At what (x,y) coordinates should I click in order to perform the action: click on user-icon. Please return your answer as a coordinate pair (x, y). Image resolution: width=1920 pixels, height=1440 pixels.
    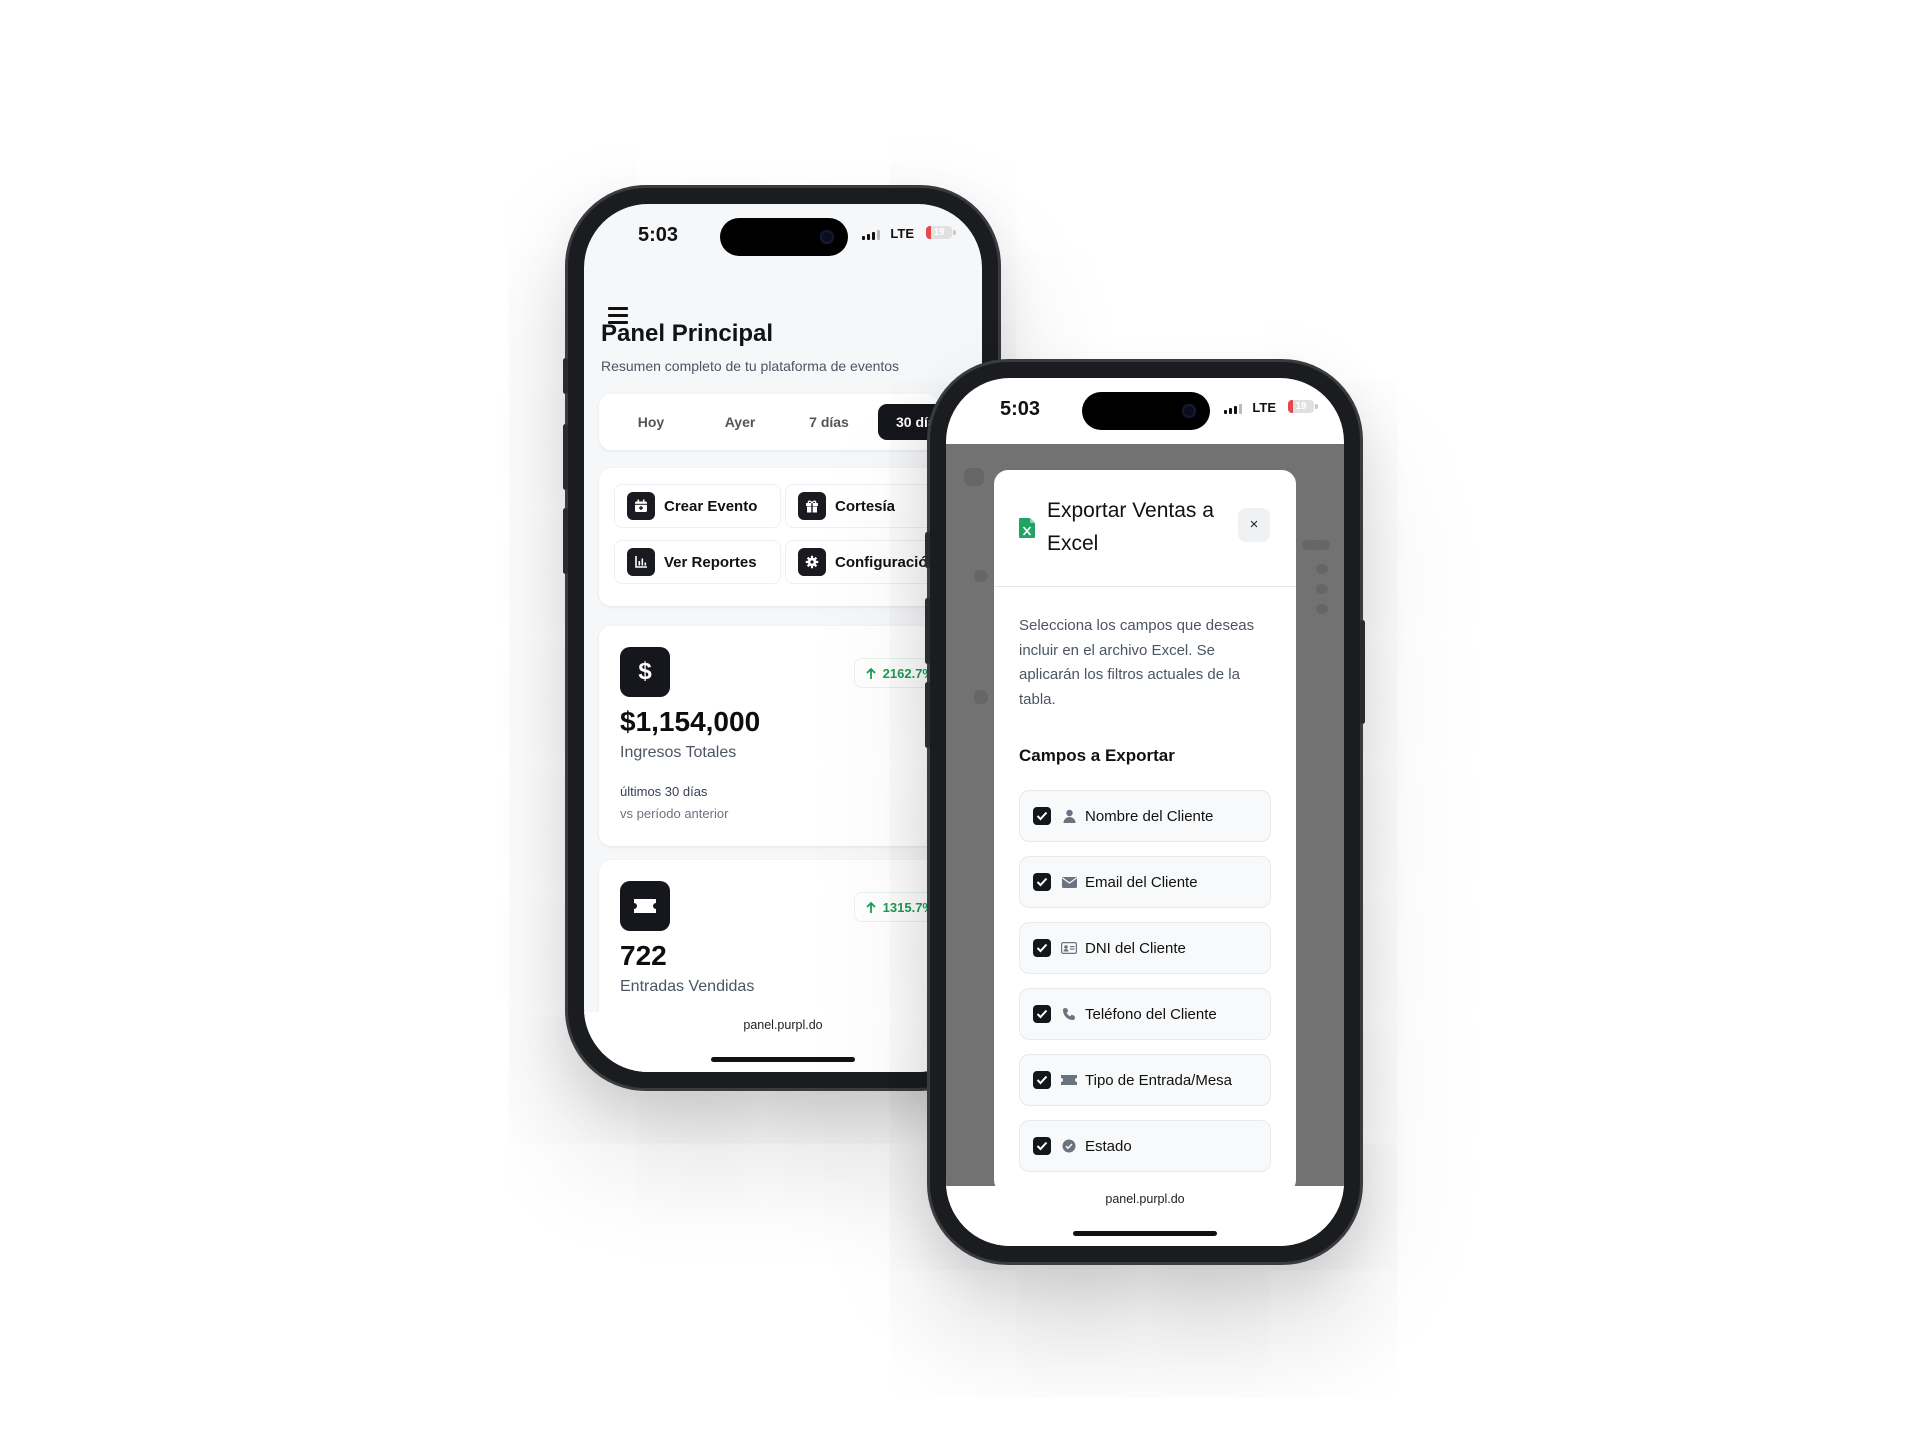
    Looking at the image, I should click on (1069, 816).